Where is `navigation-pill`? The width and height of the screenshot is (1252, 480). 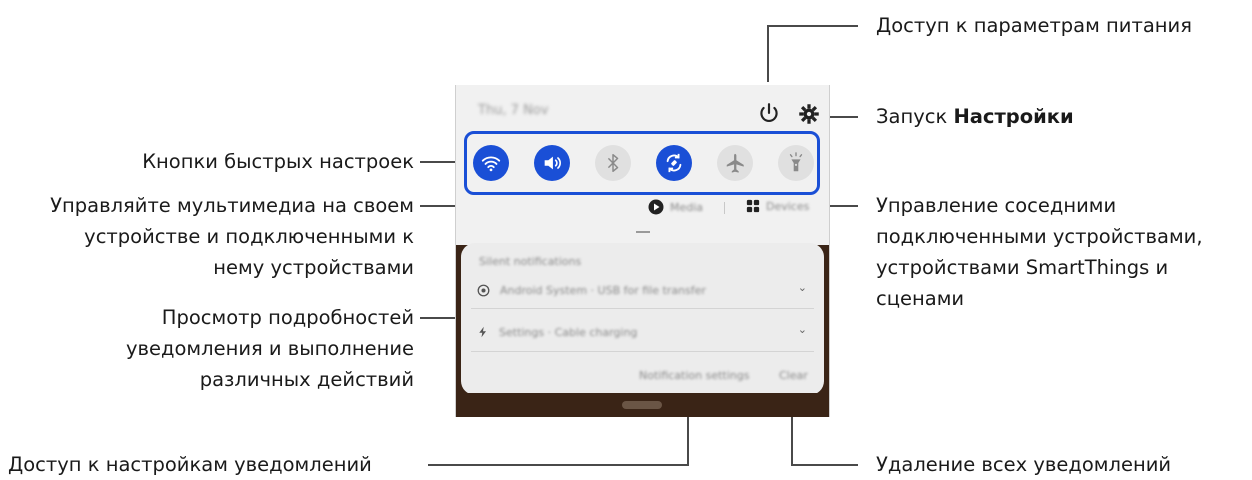 navigation-pill is located at coordinates (642, 405).